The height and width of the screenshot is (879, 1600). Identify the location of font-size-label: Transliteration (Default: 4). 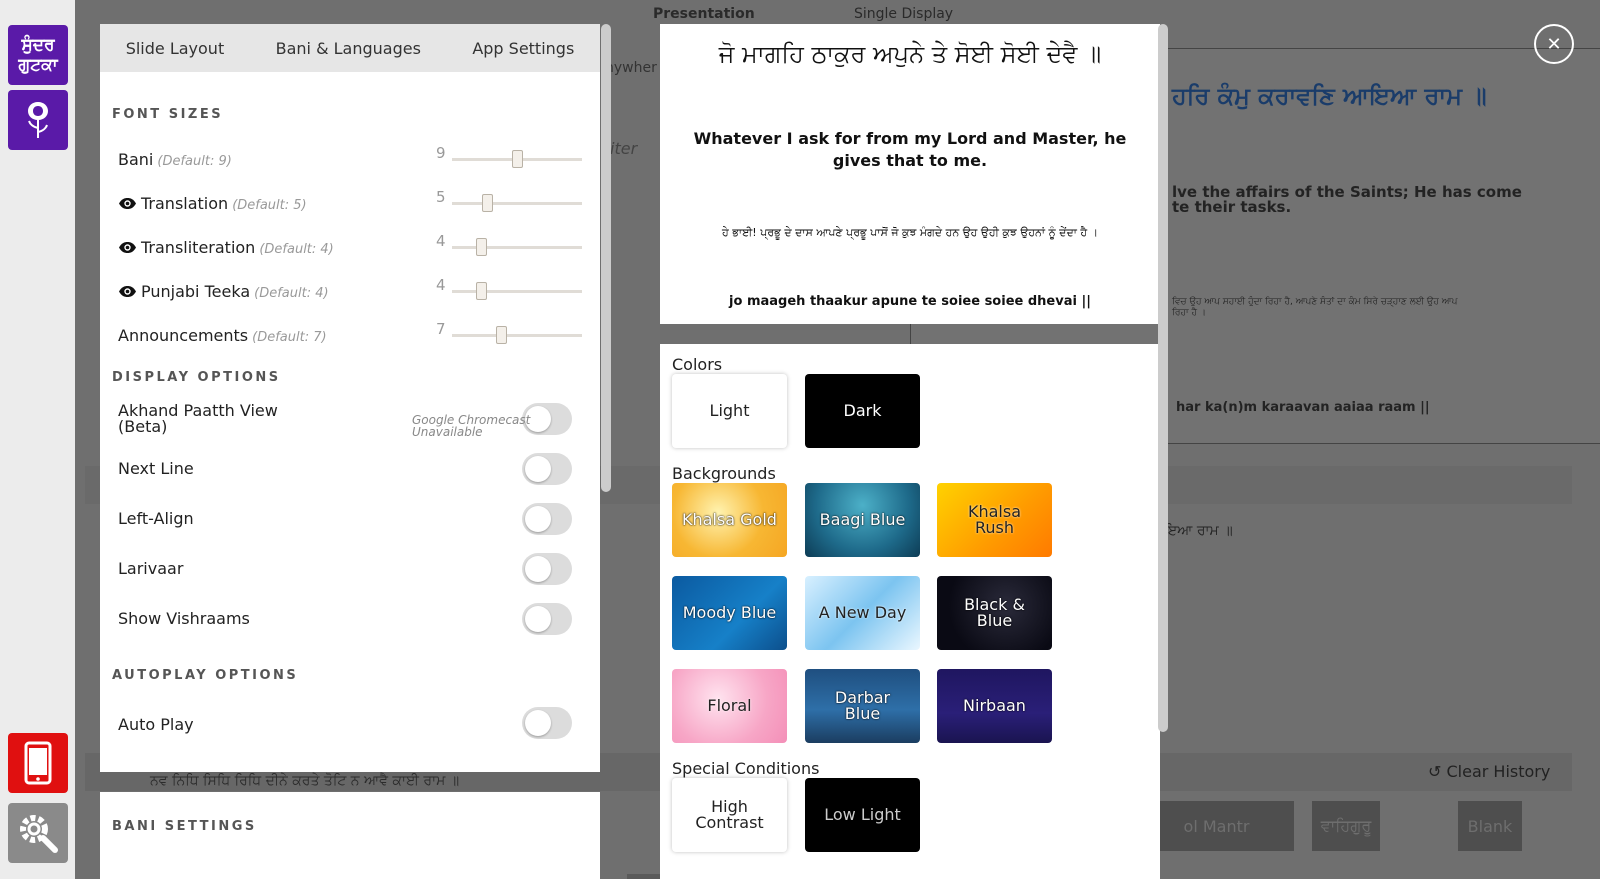
(226, 248).